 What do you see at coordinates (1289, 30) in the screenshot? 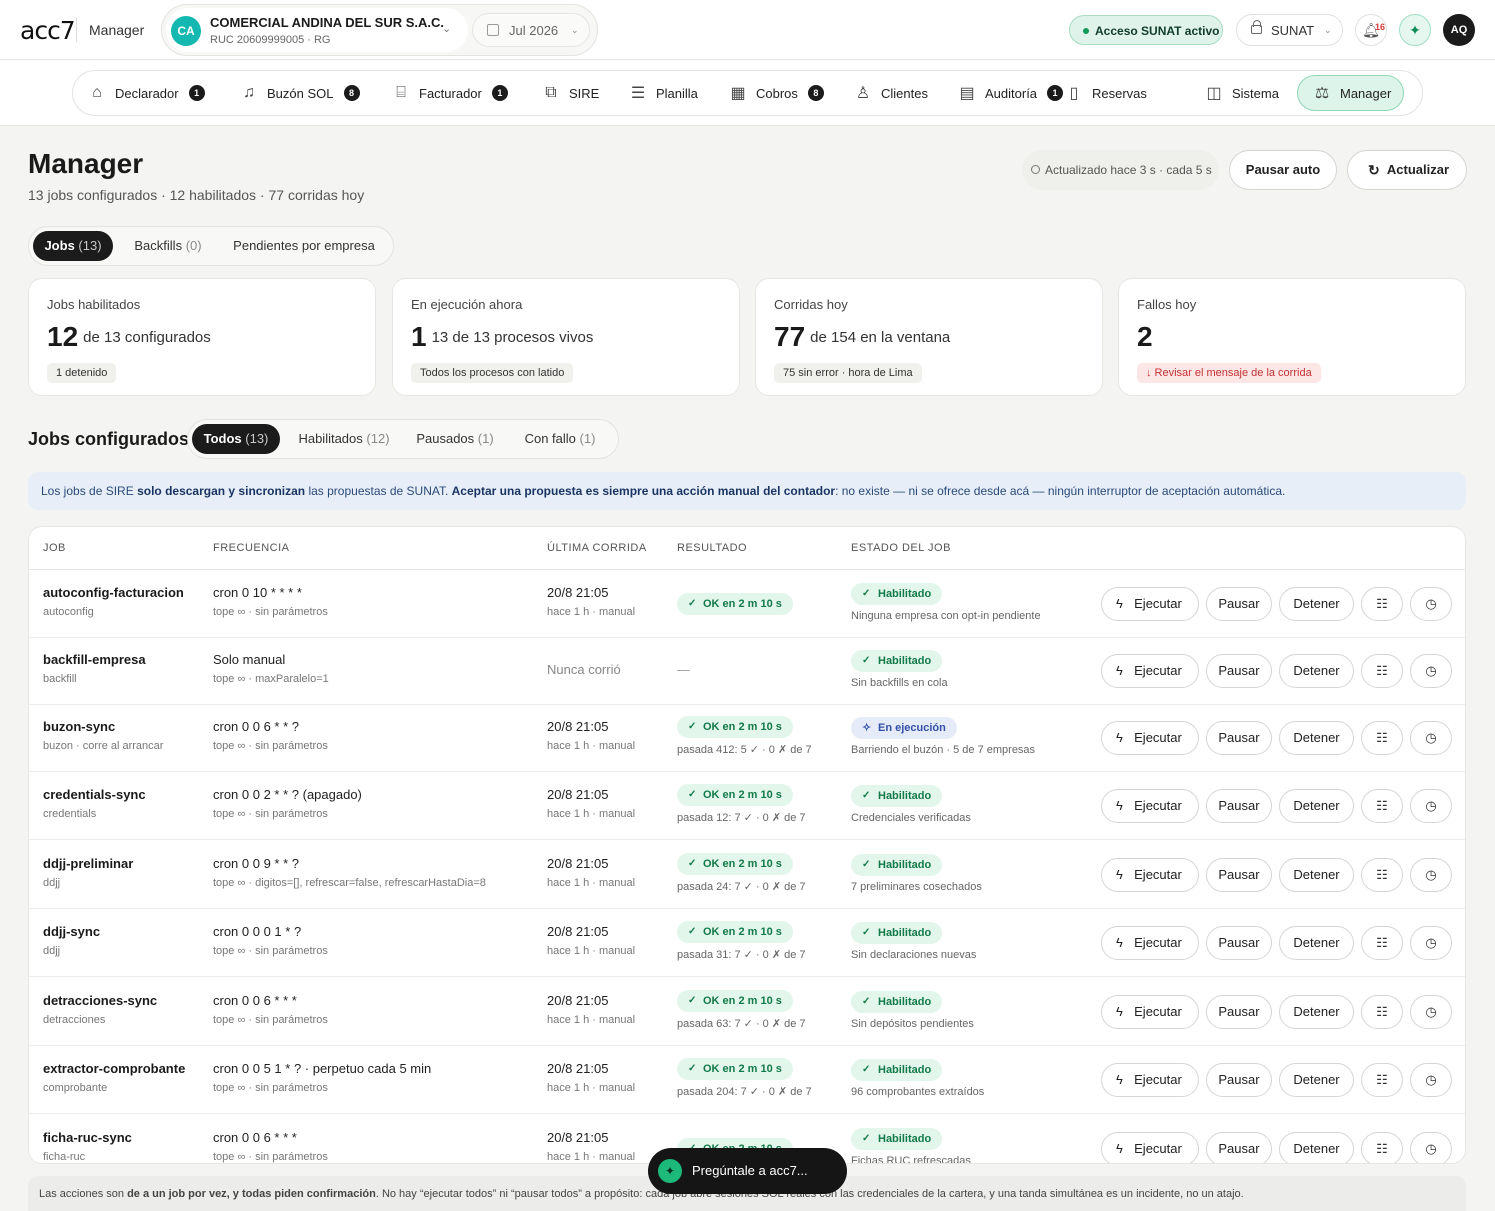
I see `sunat-menu-button: SUNAT ⌄` at bounding box center [1289, 30].